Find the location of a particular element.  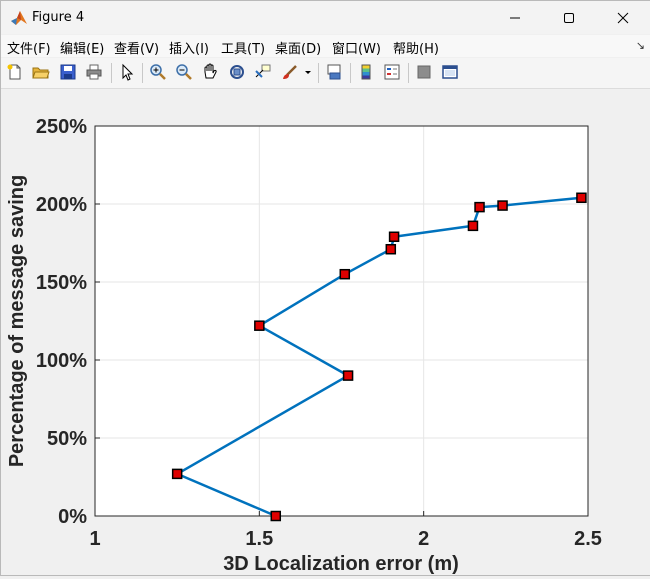

matlab-logo-icon is located at coordinates (19, 18).